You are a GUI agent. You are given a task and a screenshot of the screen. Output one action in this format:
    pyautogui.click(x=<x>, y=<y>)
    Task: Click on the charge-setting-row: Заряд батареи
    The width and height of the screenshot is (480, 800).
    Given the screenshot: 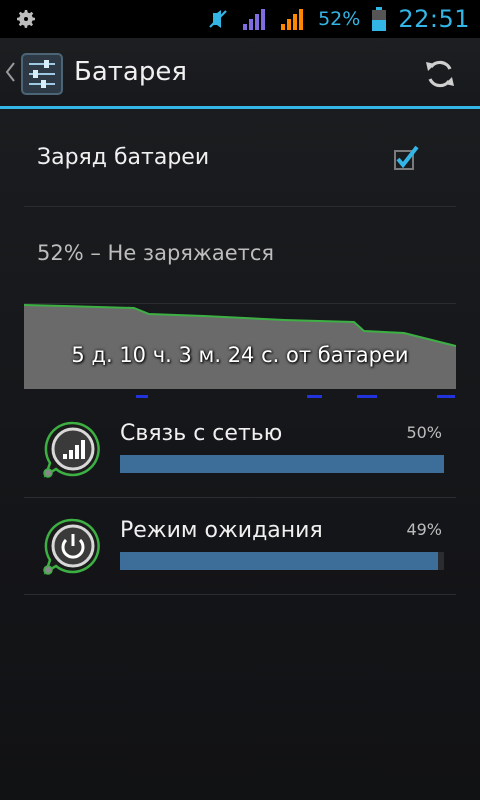 What is the action you would take?
    pyautogui.click(x=240, y=158)
    